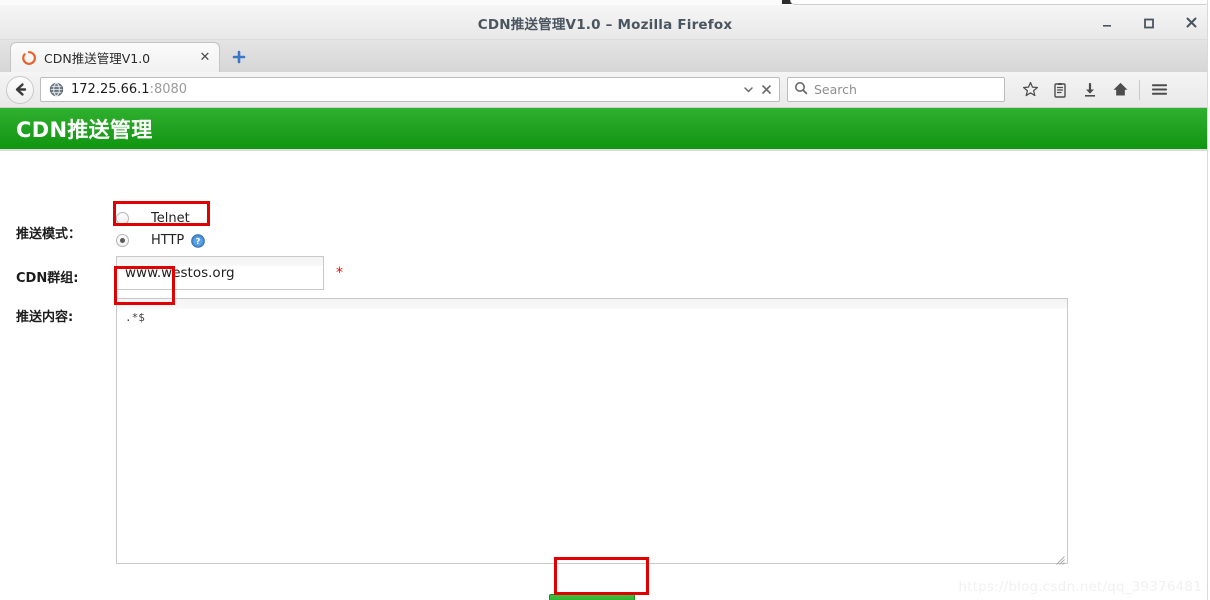 The height and width of the screenshot is (600, 1210). Describe the element at coordinates (1107, 23) in the screenshot. I see `minimize-button` at that location.